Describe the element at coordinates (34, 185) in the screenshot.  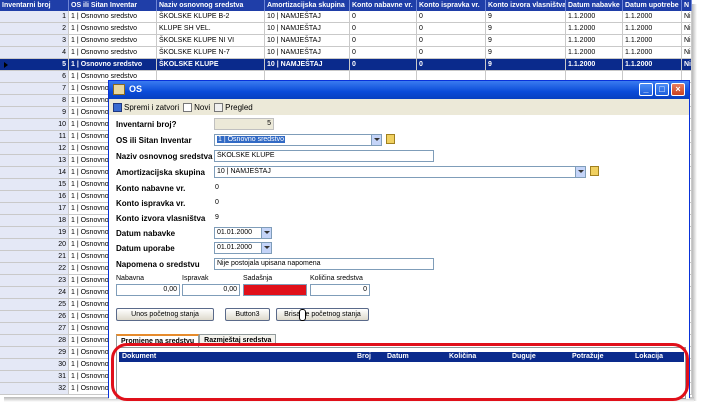
I see `table-cell: 15` at that location.